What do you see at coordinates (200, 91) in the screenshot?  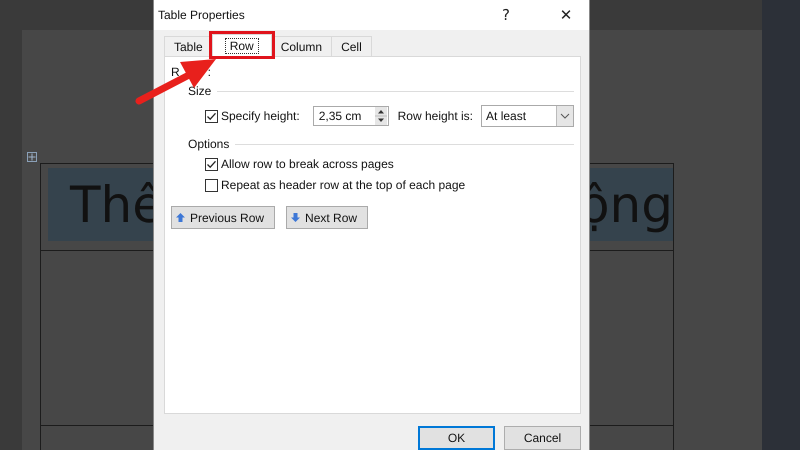 I see `group-label: Size` at bounding box center [200, 91].